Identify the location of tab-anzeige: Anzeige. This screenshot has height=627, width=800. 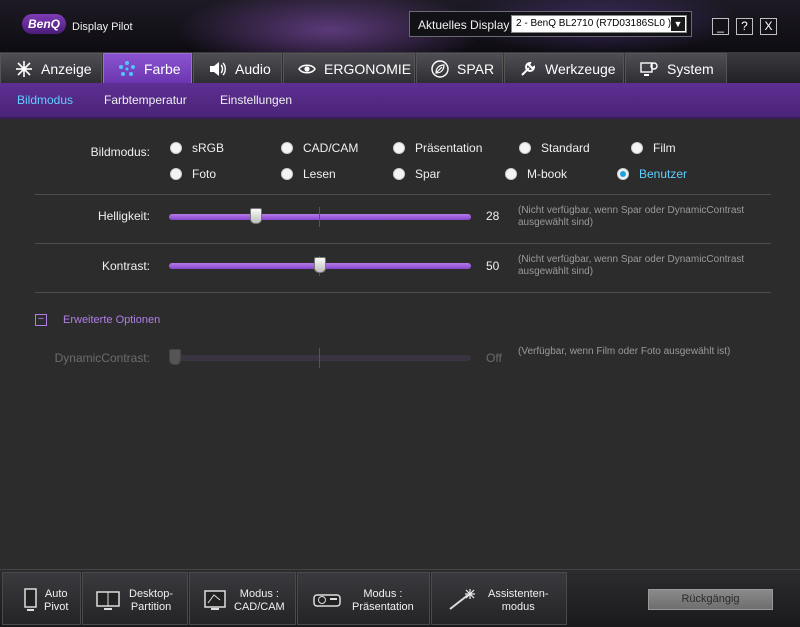
(51, 68).